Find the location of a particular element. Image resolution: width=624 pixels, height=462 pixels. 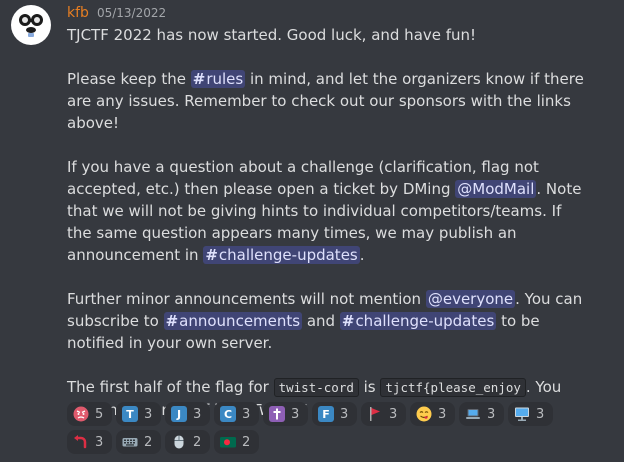

reaction-button: T3 is located at coordinates (138, 414).